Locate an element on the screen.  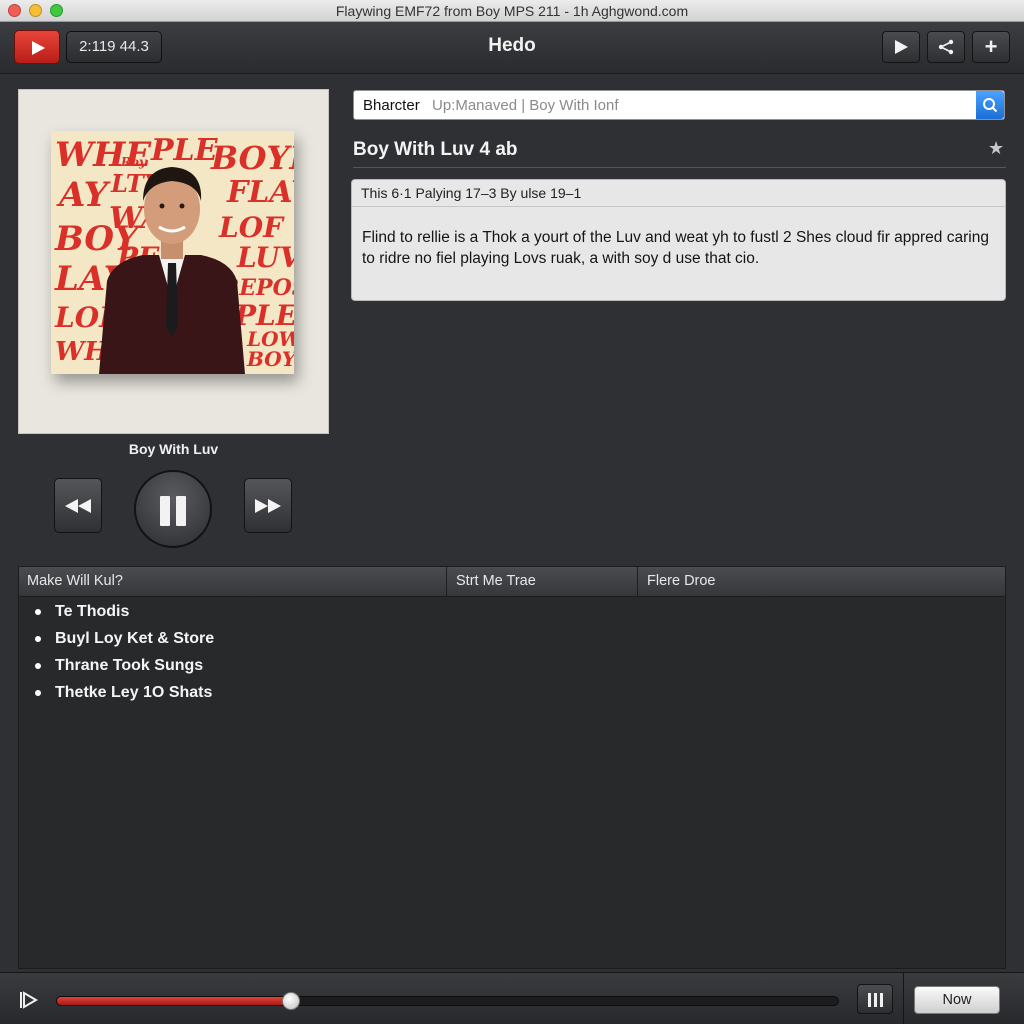
list-item-label: Thetke Ley 1O Shats is located at coordinates (134, 692).